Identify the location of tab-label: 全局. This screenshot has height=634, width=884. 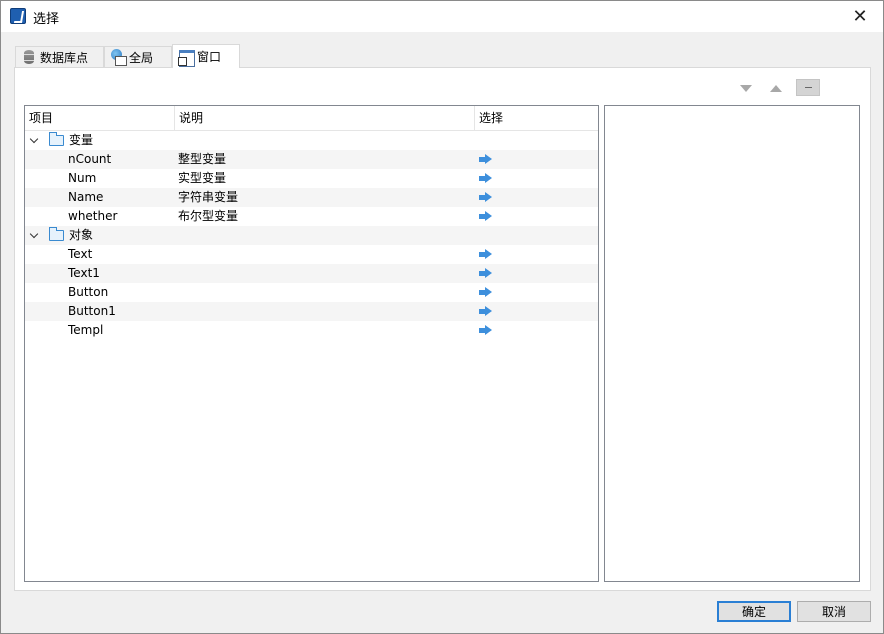
(141, 57).